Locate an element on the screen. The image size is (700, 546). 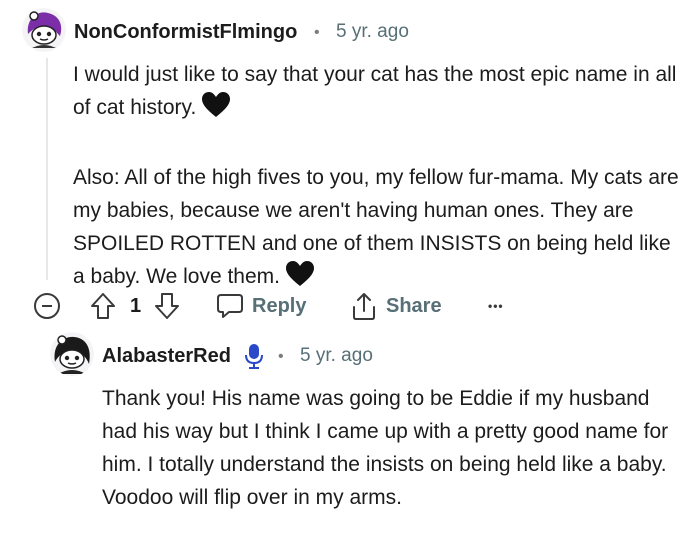
reply-bubble-icon is located at coordinates (230, 306).